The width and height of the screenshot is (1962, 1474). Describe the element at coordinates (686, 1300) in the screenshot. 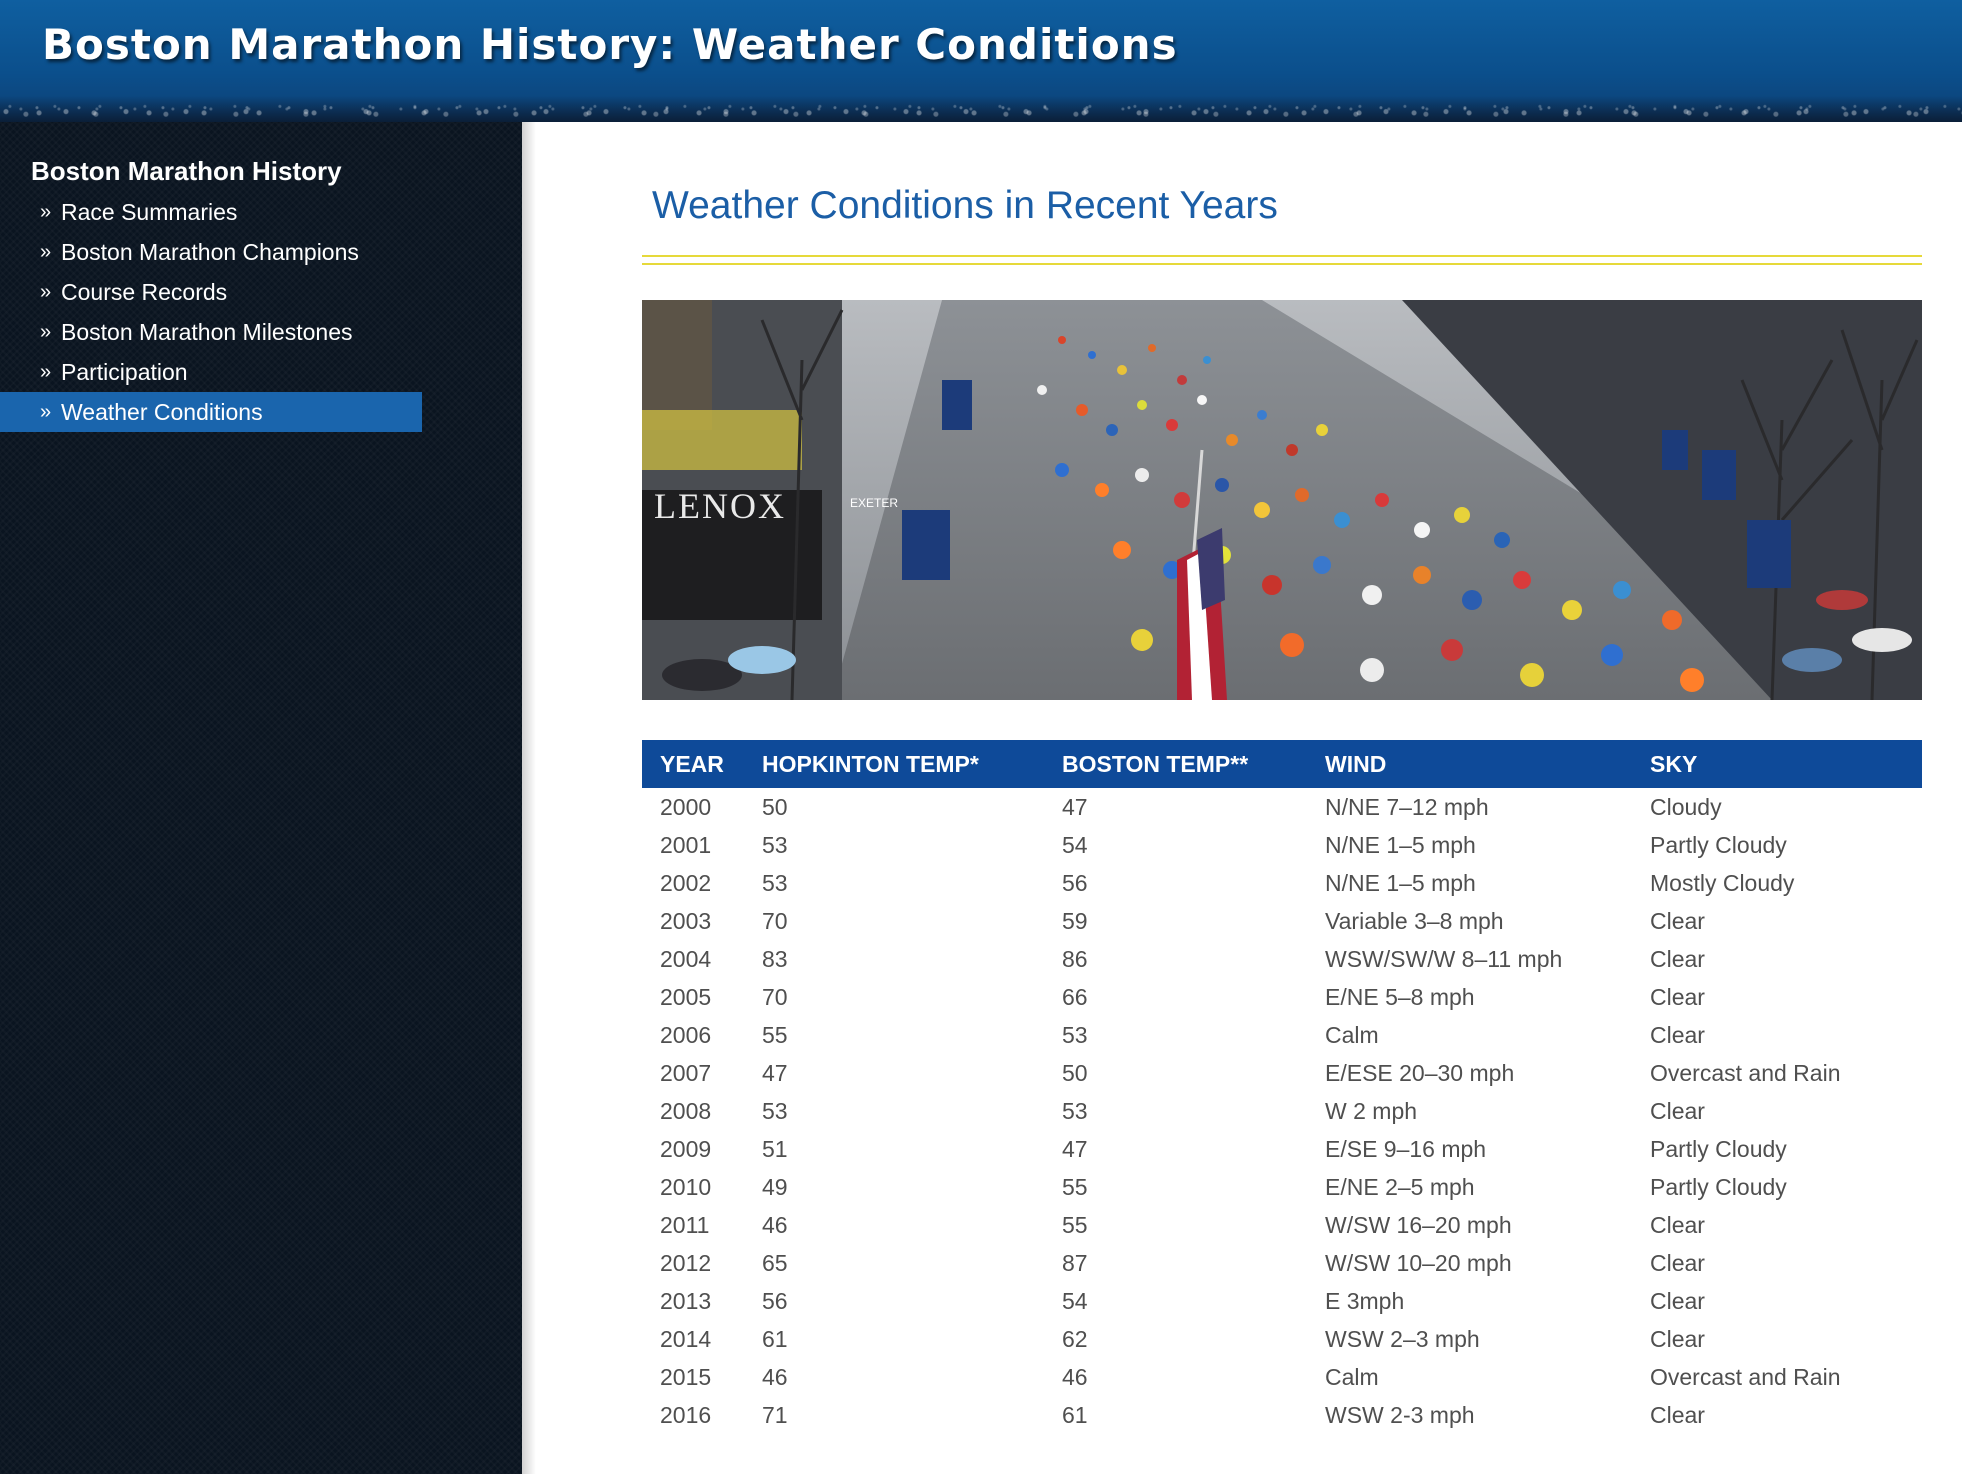

I see `year-cell: 2013` at that location.